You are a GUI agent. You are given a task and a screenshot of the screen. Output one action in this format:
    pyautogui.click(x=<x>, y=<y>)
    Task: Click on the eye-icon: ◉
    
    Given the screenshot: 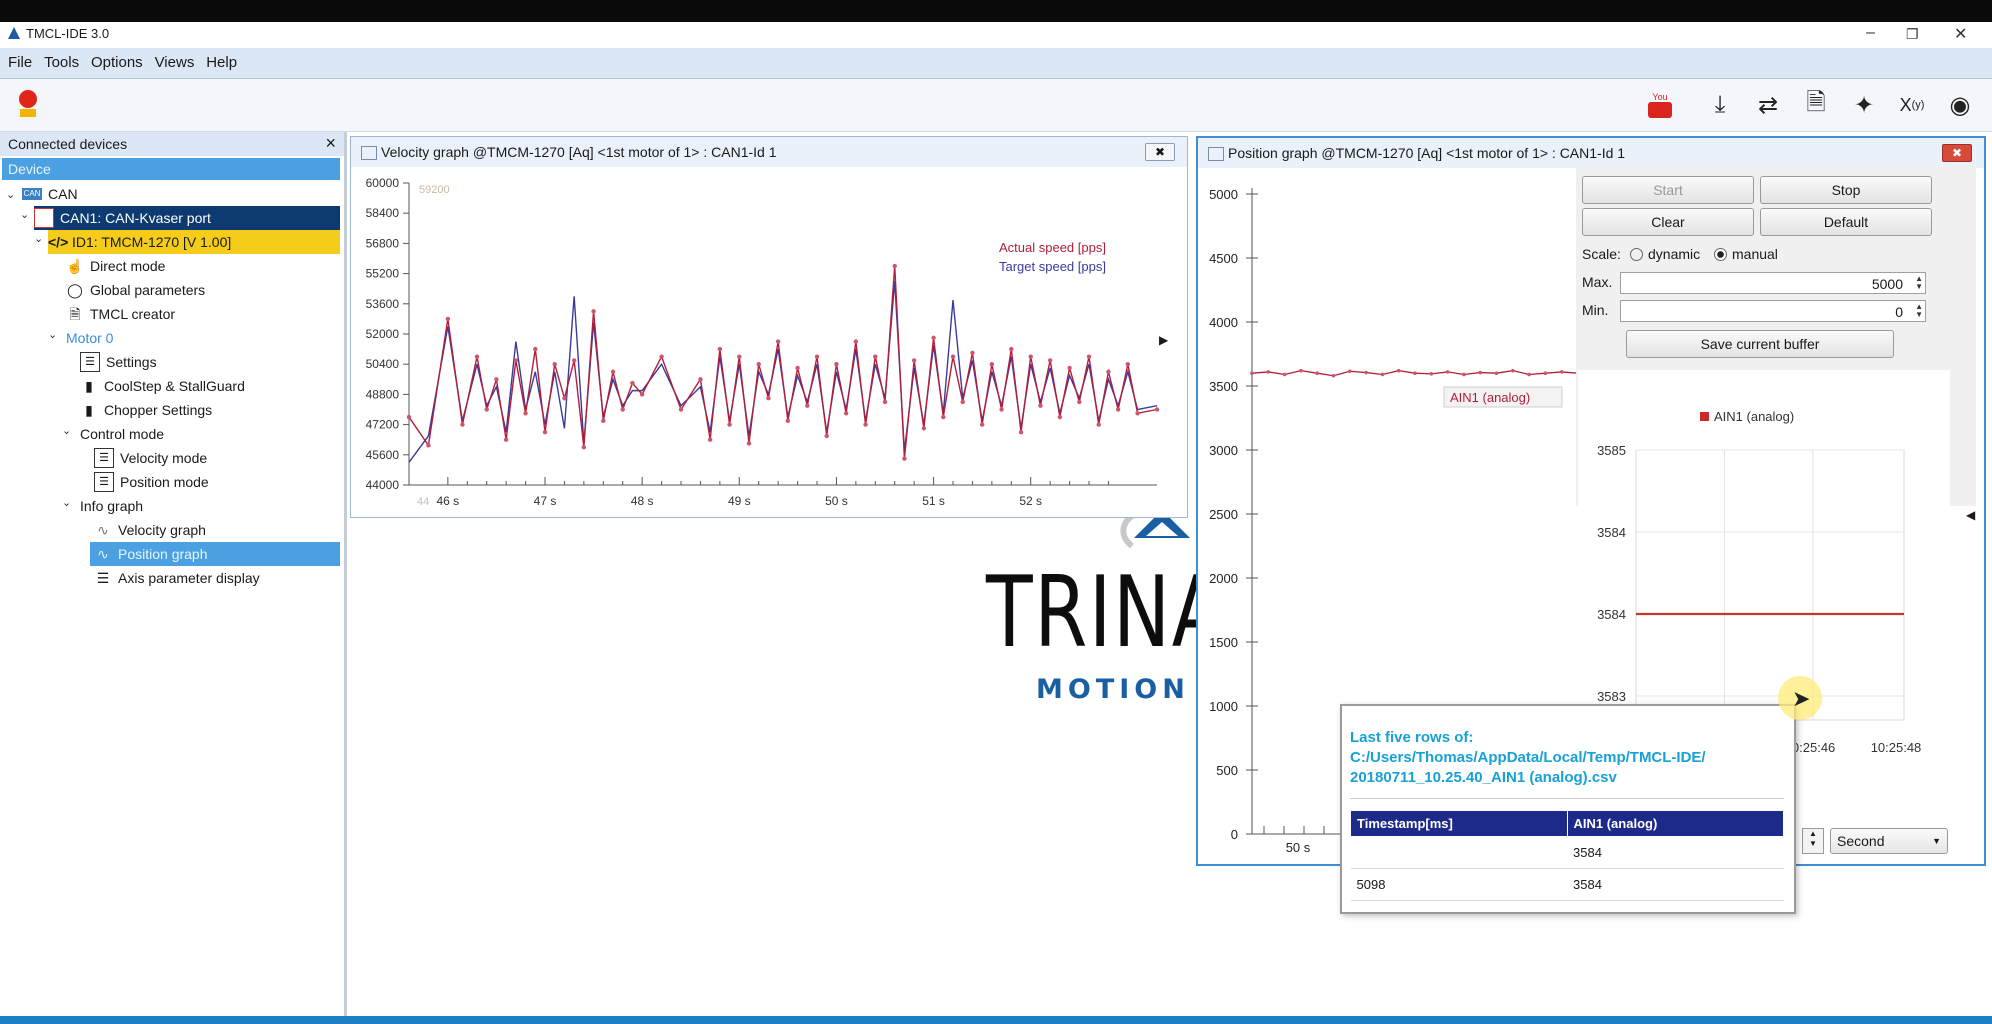 What is the action you would take?
    pyautogui.click(x=1960, y=105)
    